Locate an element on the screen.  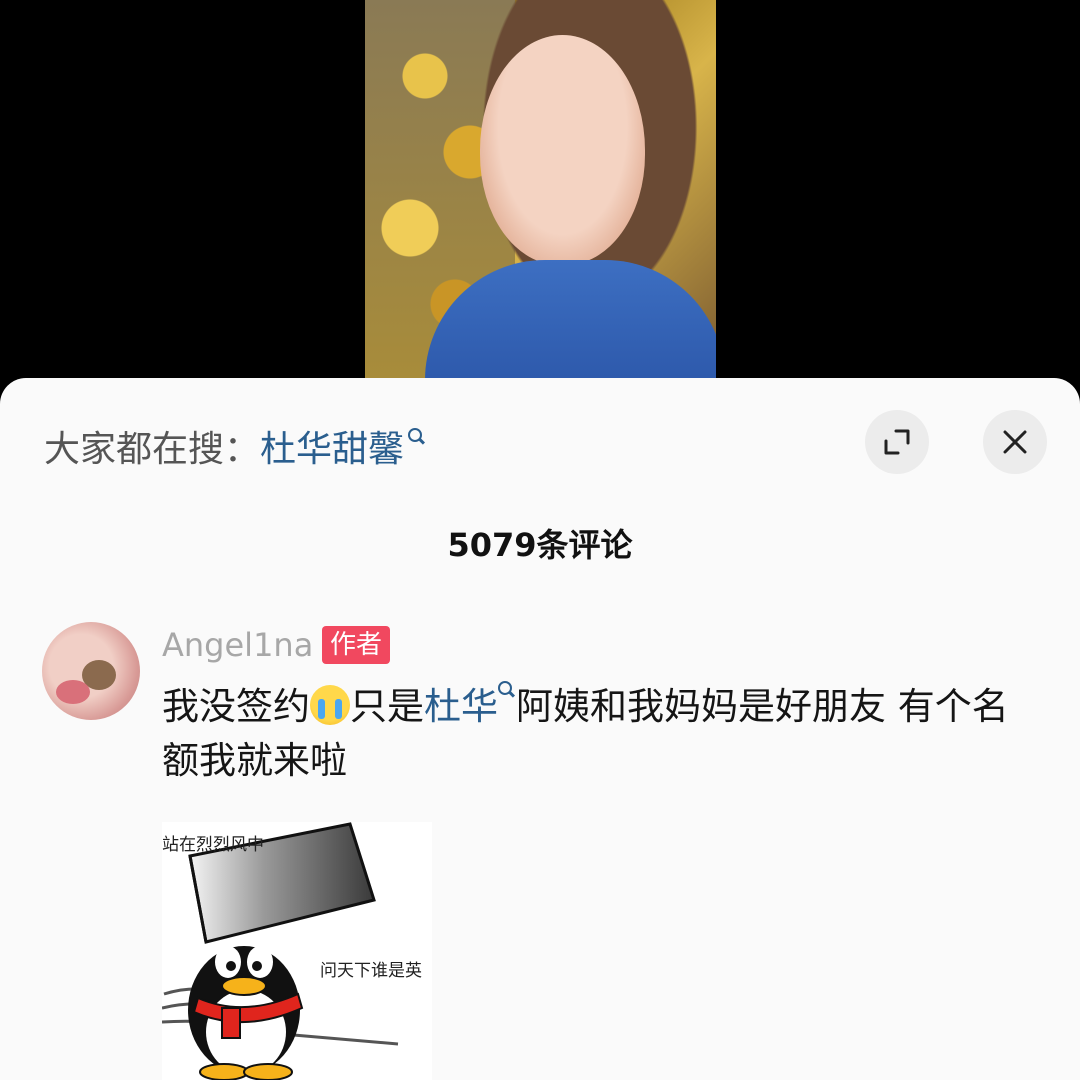
avatar-lips is located at coordinates (73, 692).